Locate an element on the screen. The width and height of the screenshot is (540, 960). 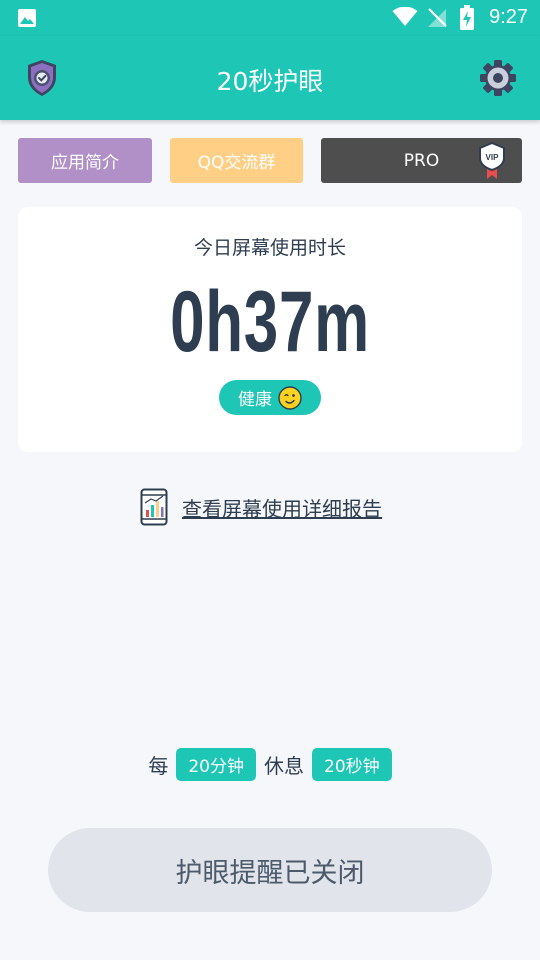
wifi-icon is located at coordinates (405, 16).